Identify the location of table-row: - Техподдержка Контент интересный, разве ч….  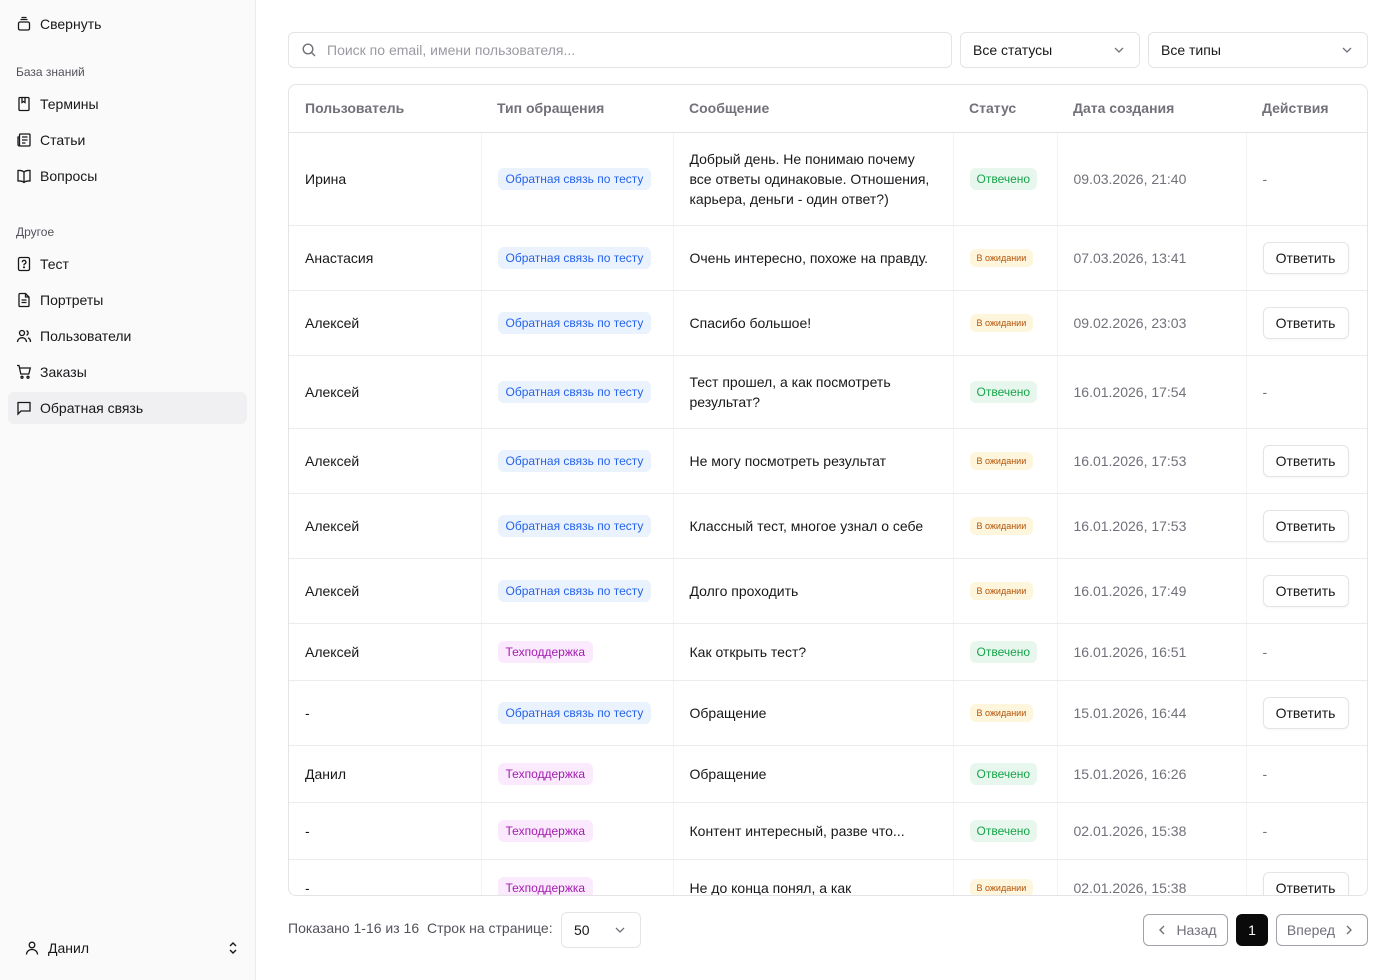
(828, 831).